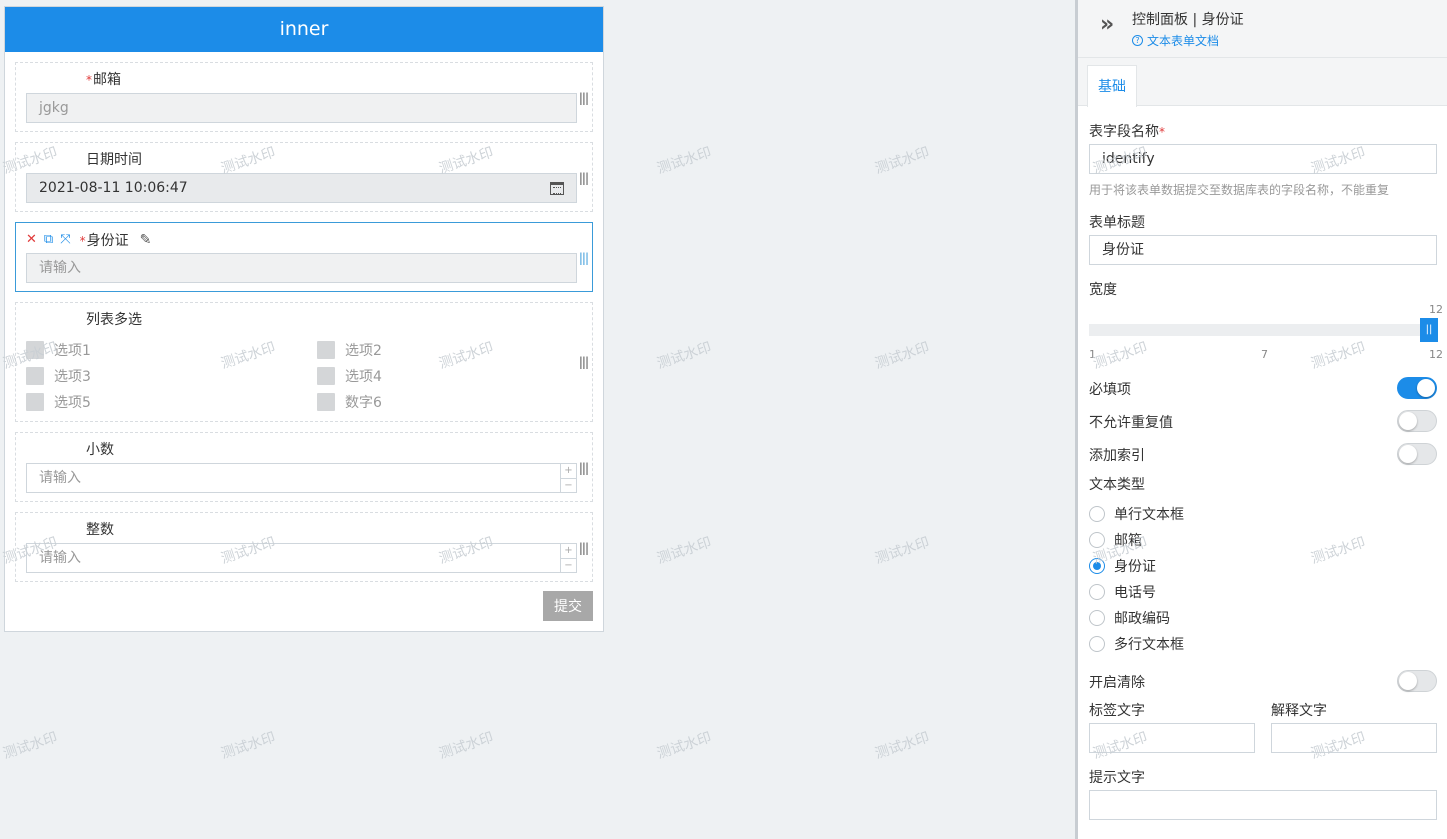  What do you see at coordinates (104, 241) in the screenshot?
I see `idcard-label: *身份证` at bounding box center [104, 241].